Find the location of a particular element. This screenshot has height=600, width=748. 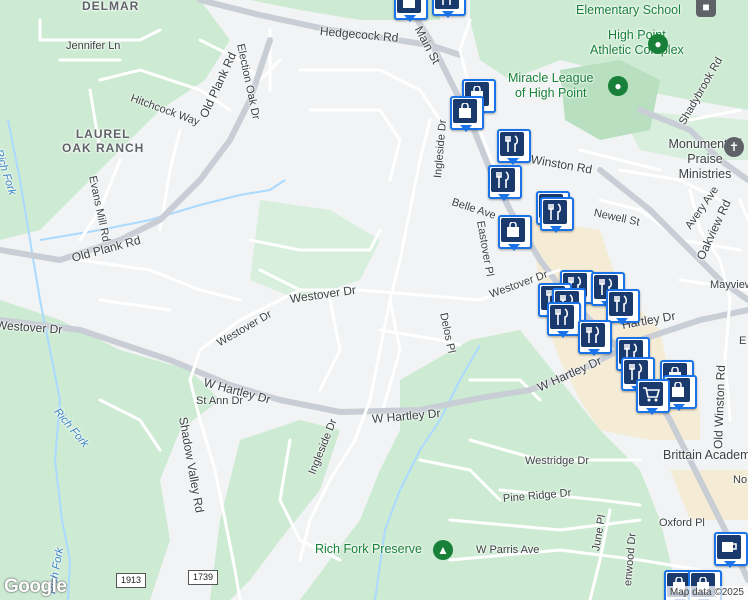

route-shield-1739: 1739 is located at coordinates (203, 577).